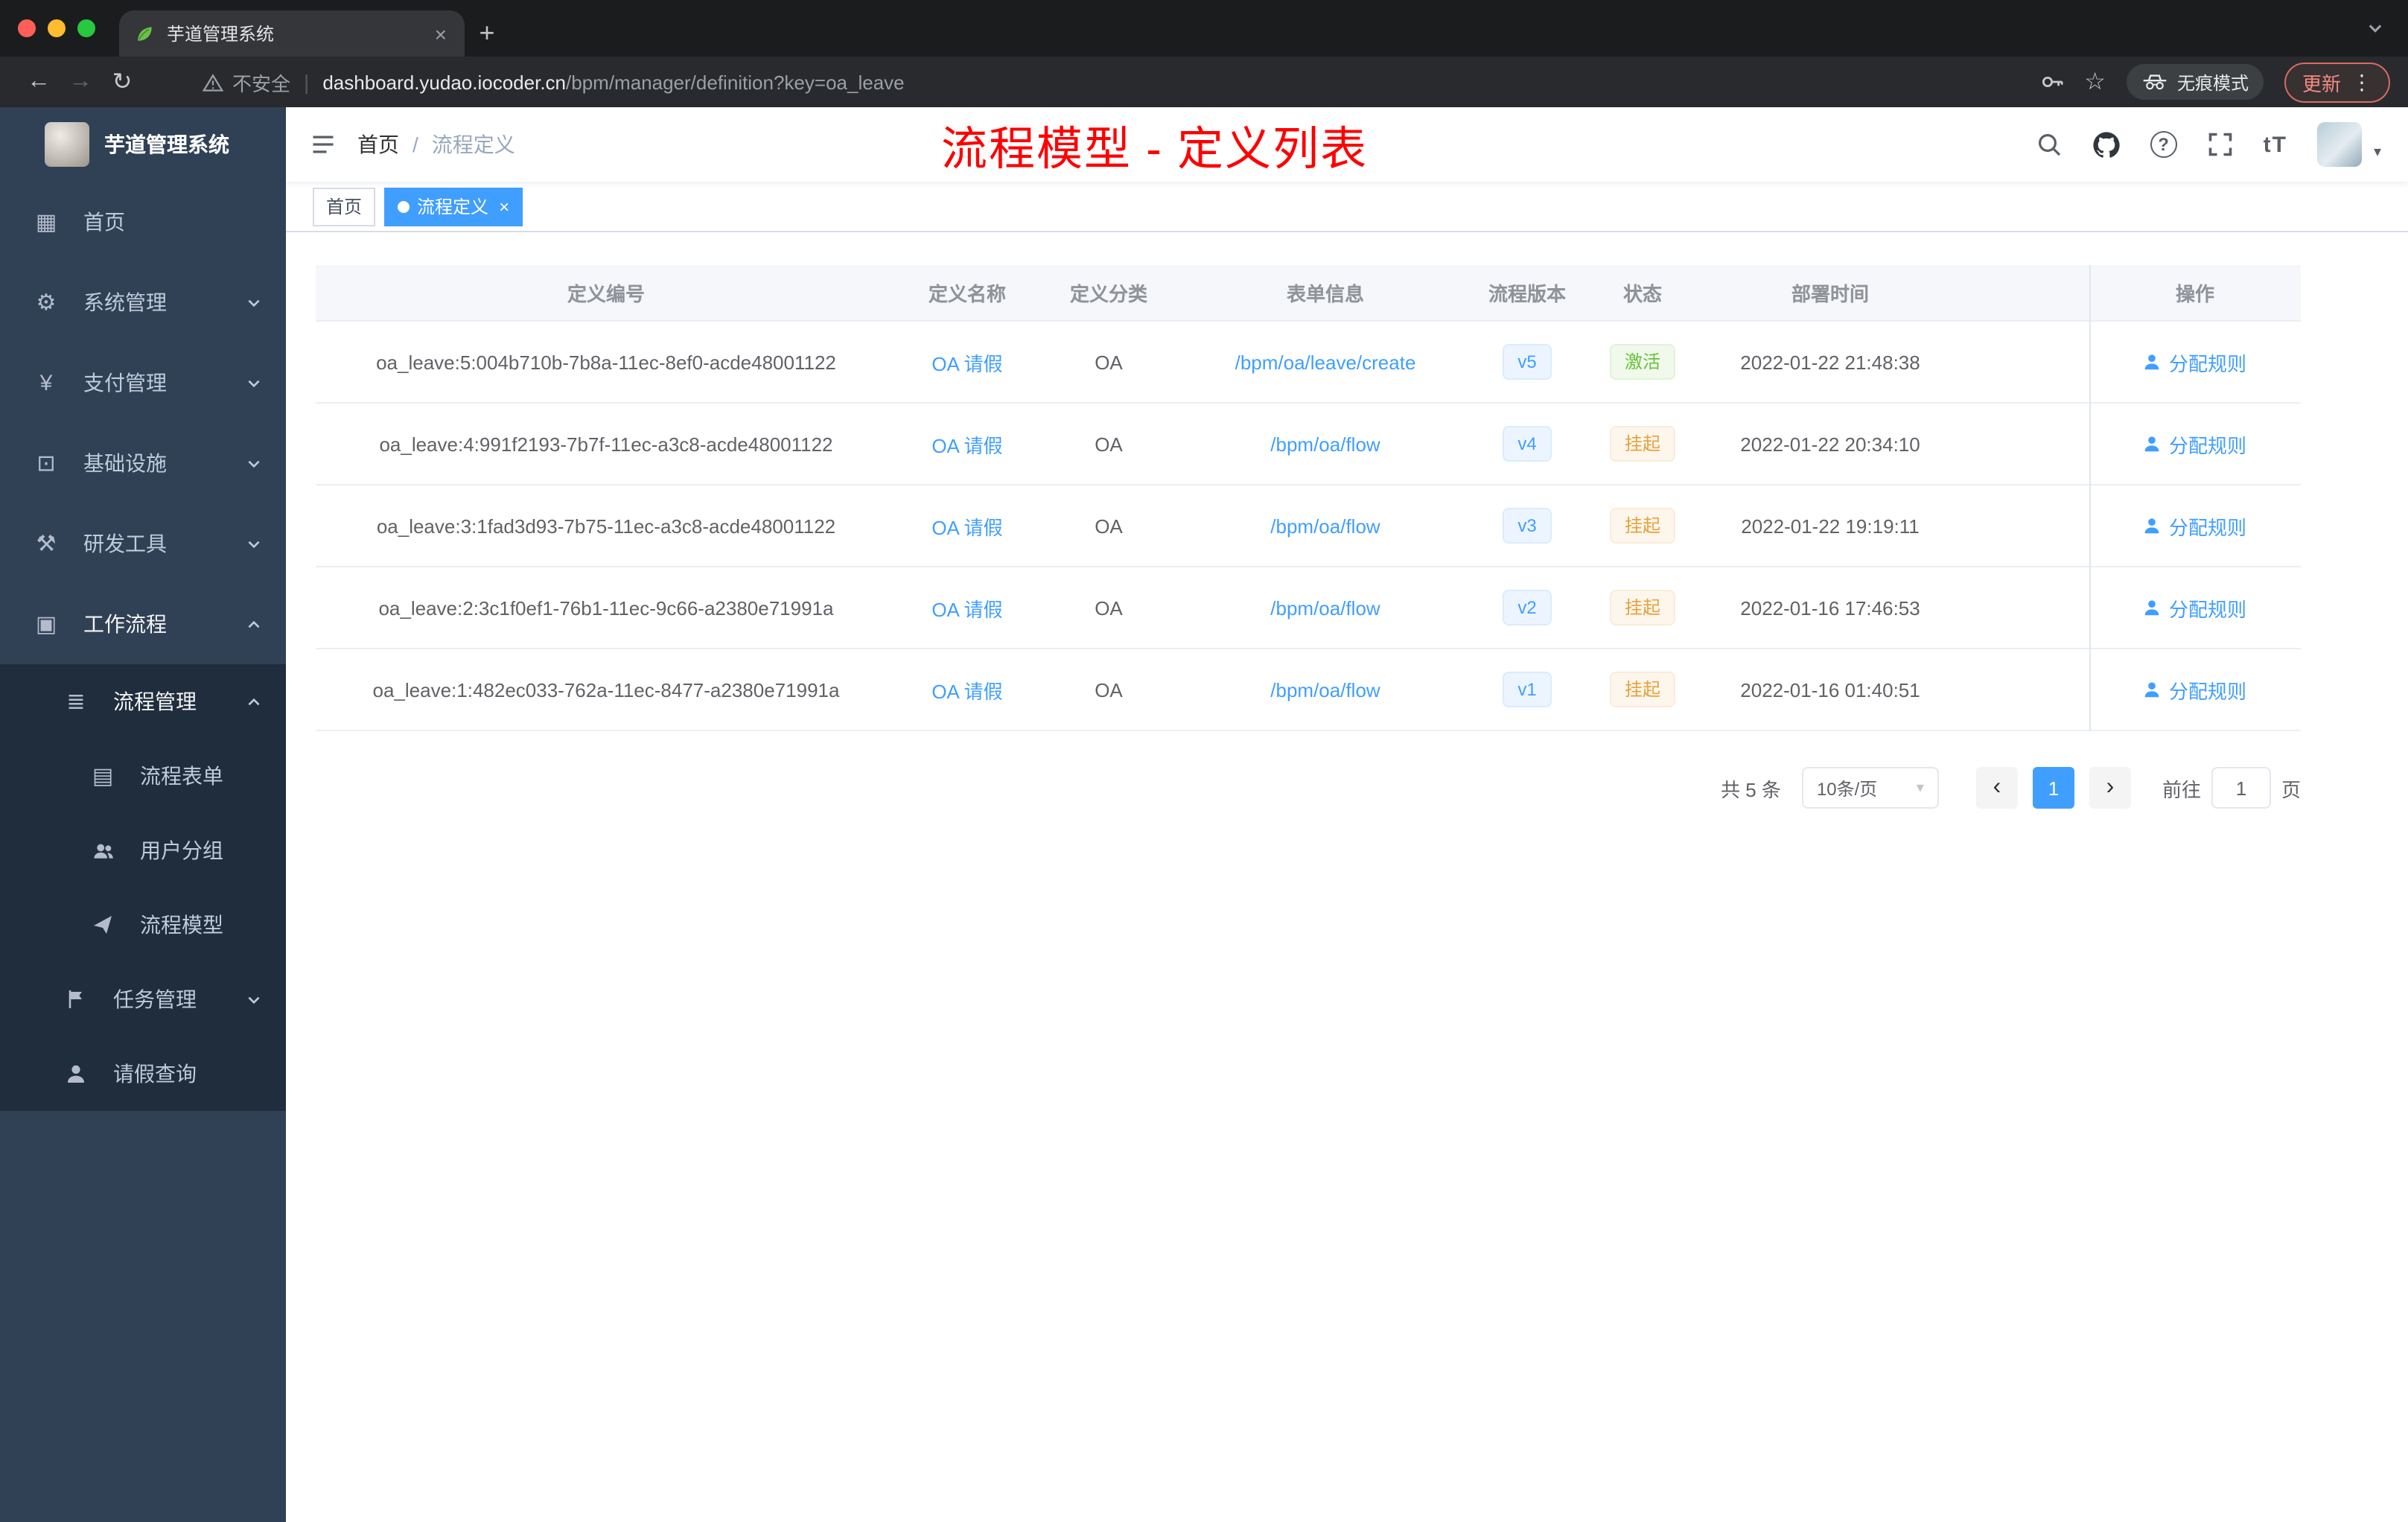 This screenshot has width=2408, height=1522. What do you see at coordinates (1325, 294) in the screenshot?
I see `column-header: 表单信息` at bounding box center [1325, 294].